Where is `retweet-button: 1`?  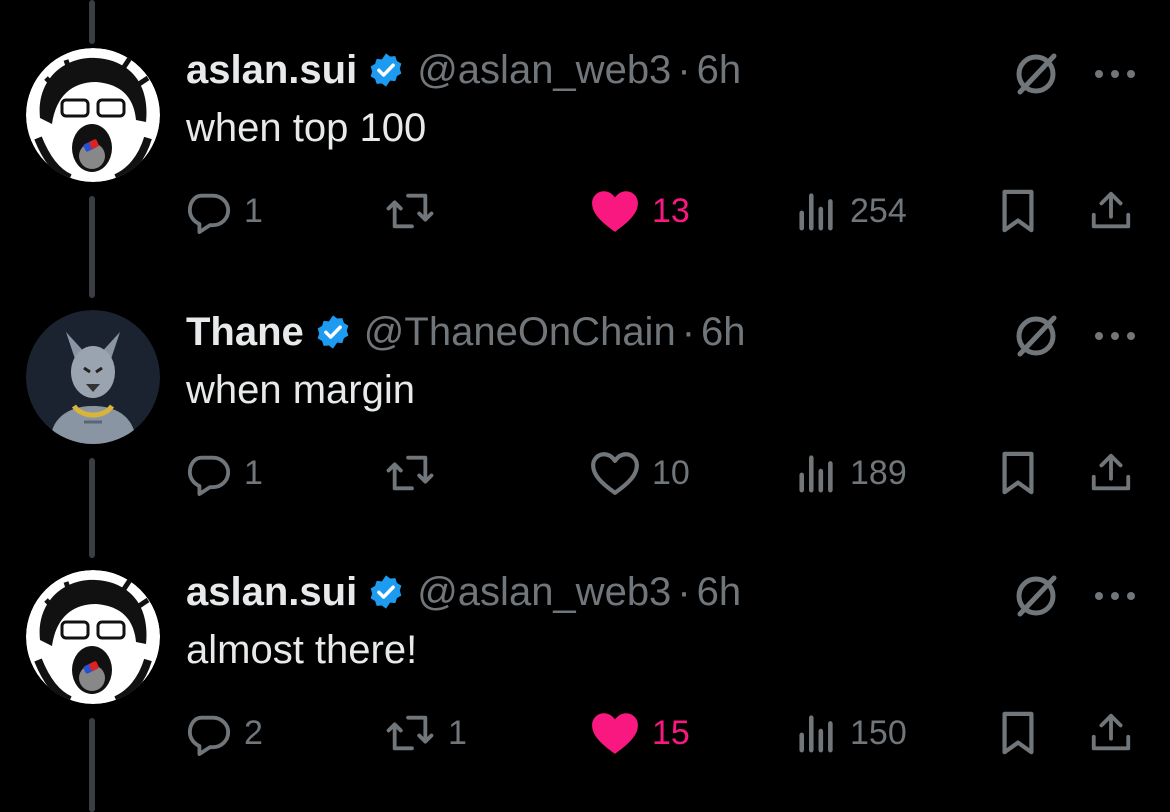 retweet-button: 1 is located at coordinates (425, 733).